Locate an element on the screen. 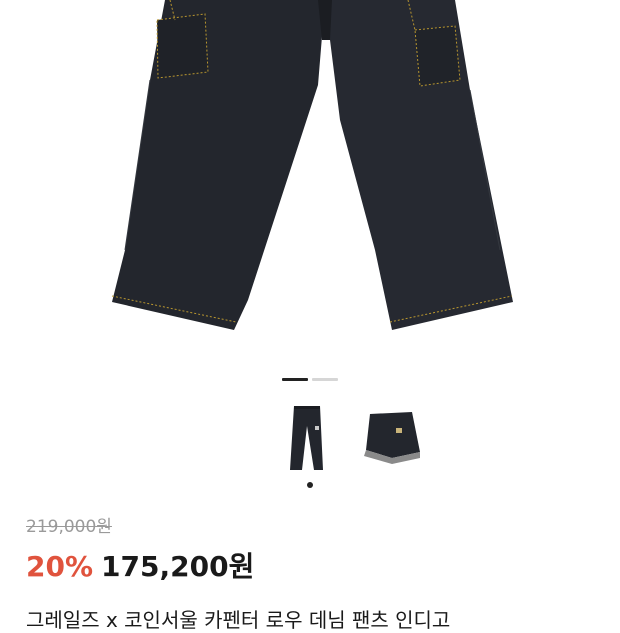 The image size is (620, 633). original-price: 219,000원 is located at coordinates (69, 527).